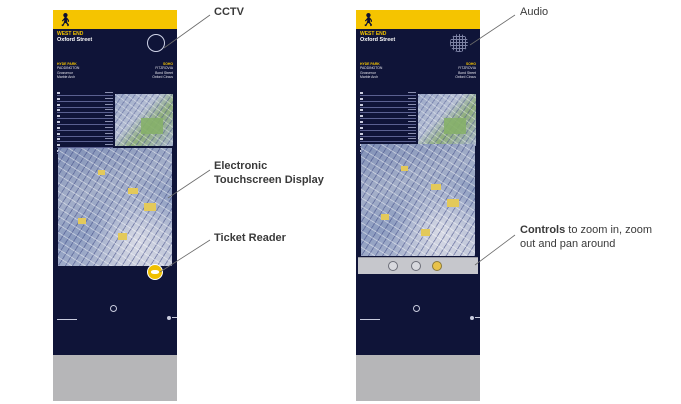 This screenshot has height=404, width=681. I want to click on camera-dome-icon, so click(156, 43).